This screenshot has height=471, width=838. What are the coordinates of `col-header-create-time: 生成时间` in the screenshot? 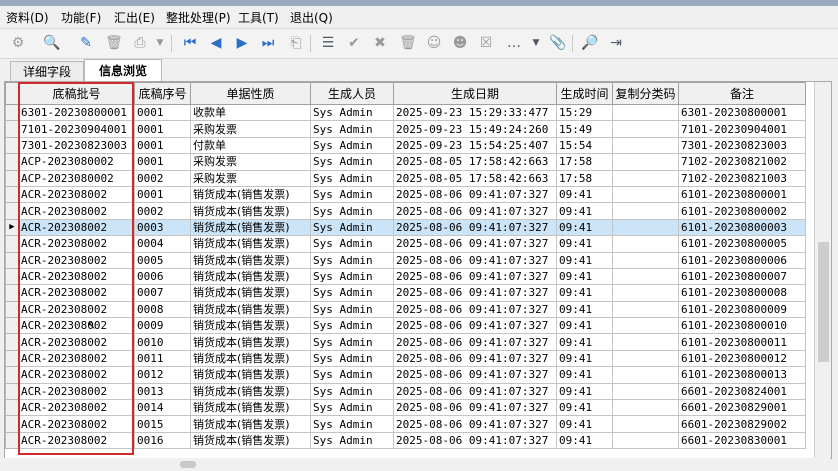 It's located at (584, 93).